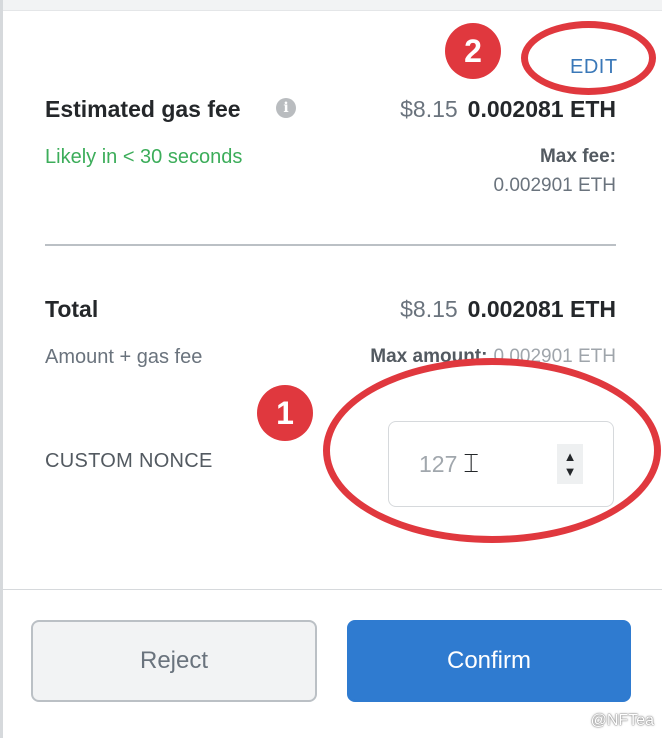 The width and height of the screenshot is (662, 738). Describe the element at coordinates (144, 157) in the screenshot. I see `gas-time-estimate: Likely in < 30 seconds` at that location.